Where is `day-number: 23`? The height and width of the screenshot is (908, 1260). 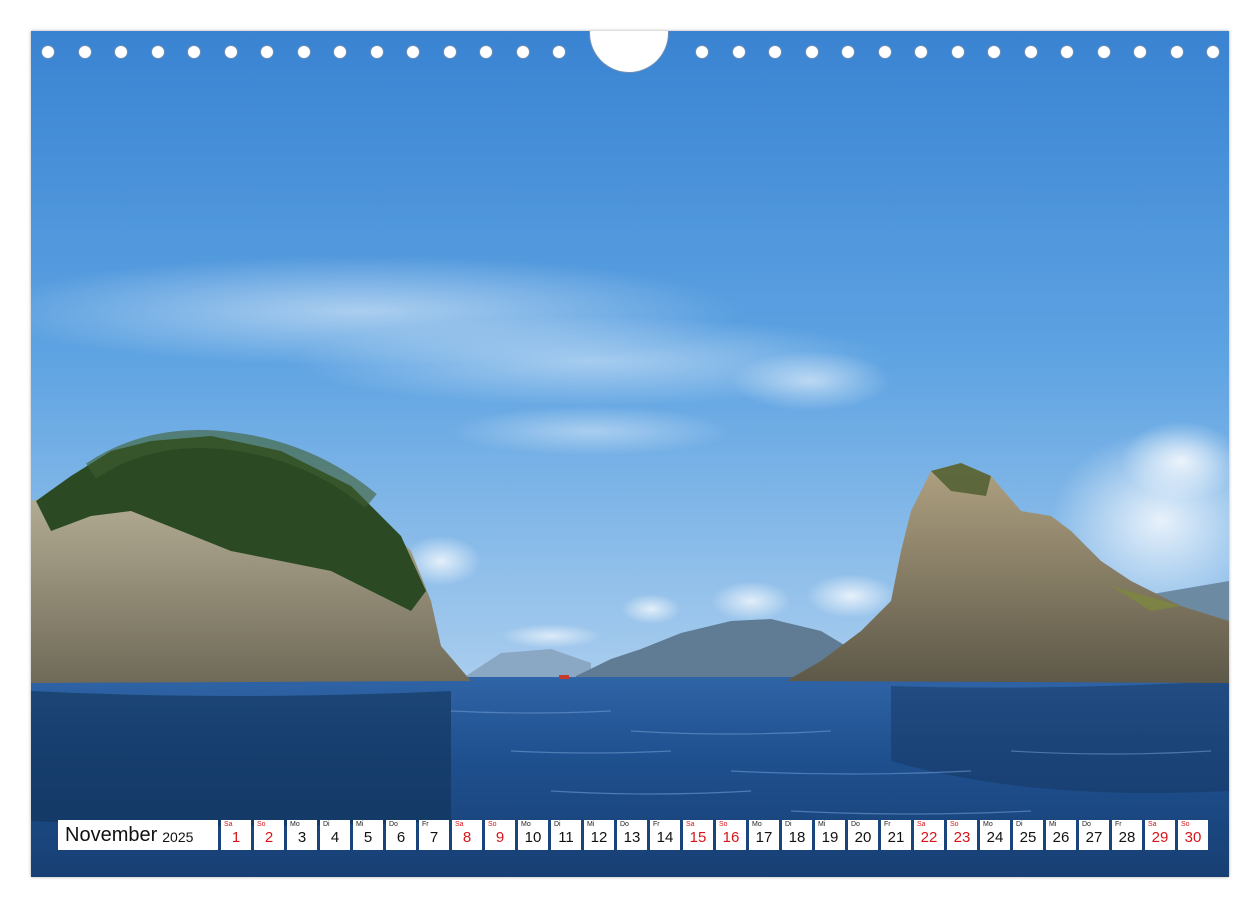
day-number: 23 is located at coordinates (962, 837).